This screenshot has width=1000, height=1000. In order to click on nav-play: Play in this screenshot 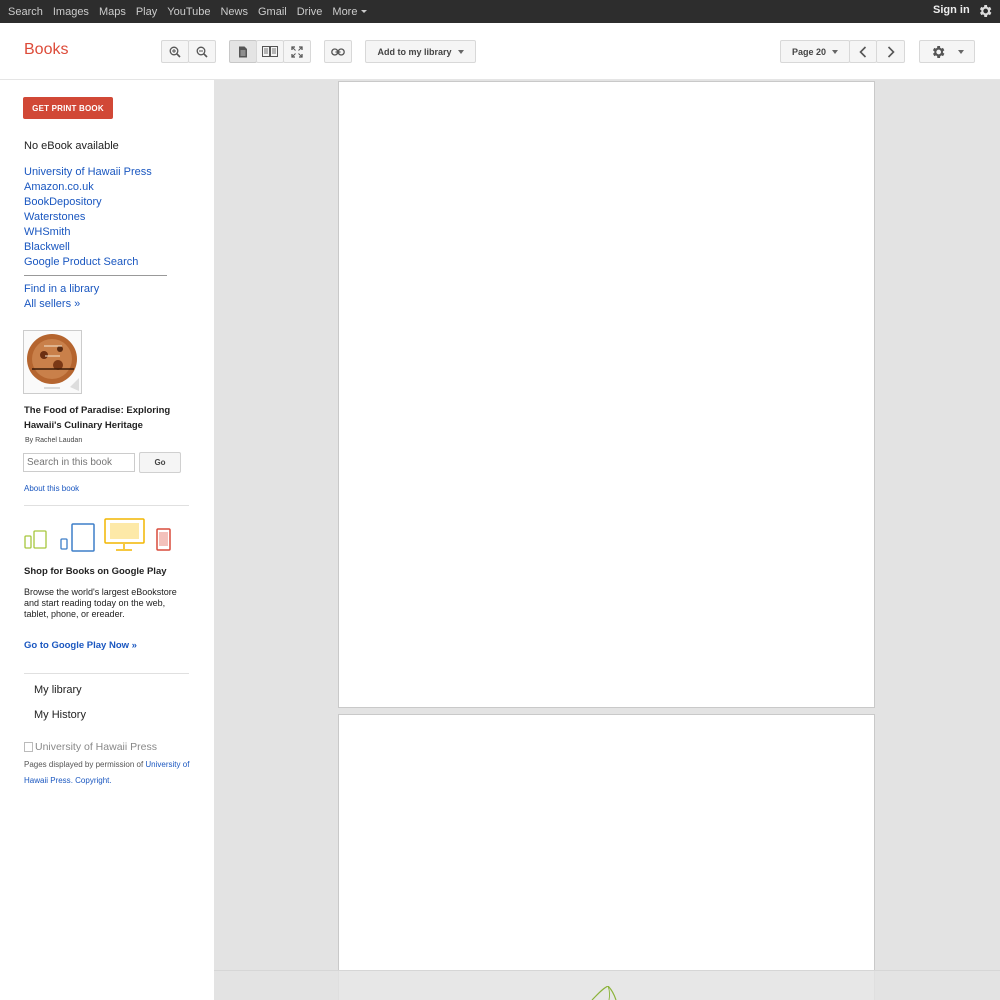, I will do `click(146, 12)`.